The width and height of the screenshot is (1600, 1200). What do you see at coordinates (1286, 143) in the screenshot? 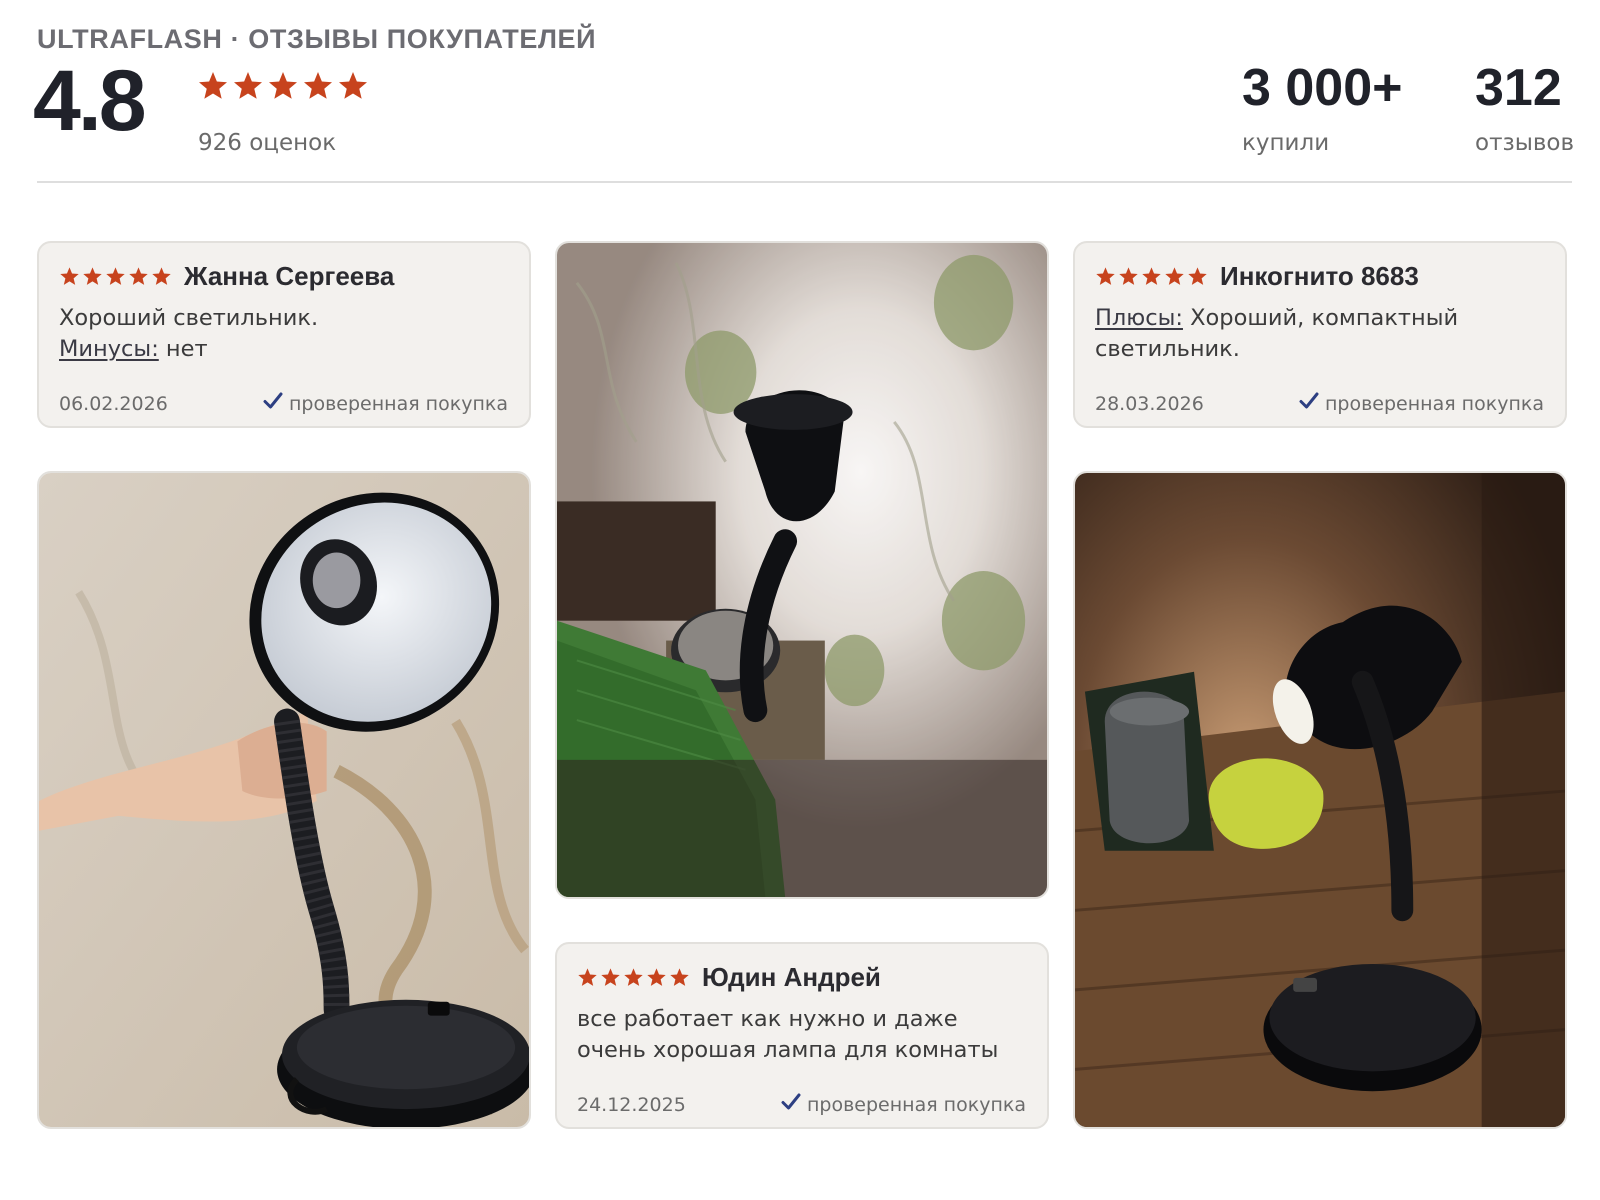
I see `stat-bought-label: купили` at bounding box center [1286, 143].